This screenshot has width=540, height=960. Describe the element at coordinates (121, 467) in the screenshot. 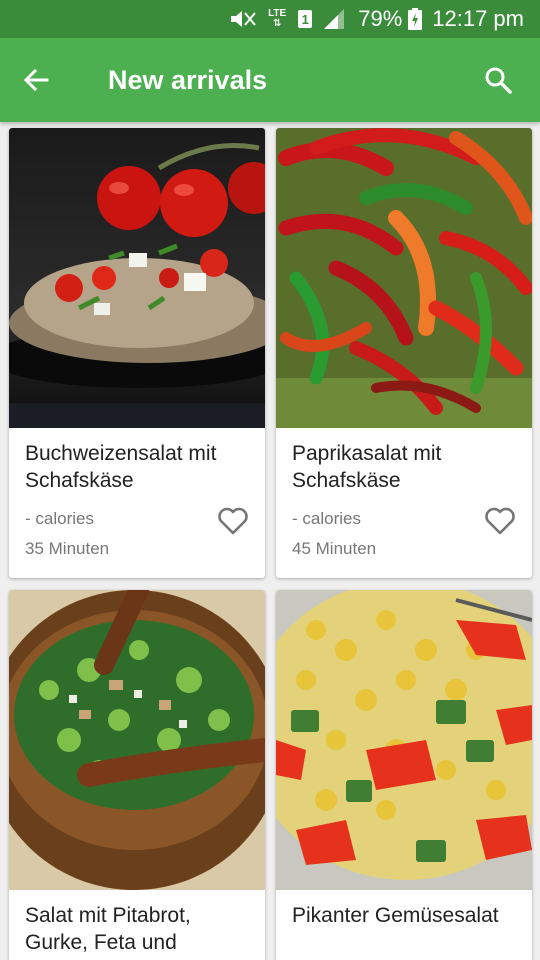

I see `recipe-name: Buchweizensalat mit Schafskäse` at that location.